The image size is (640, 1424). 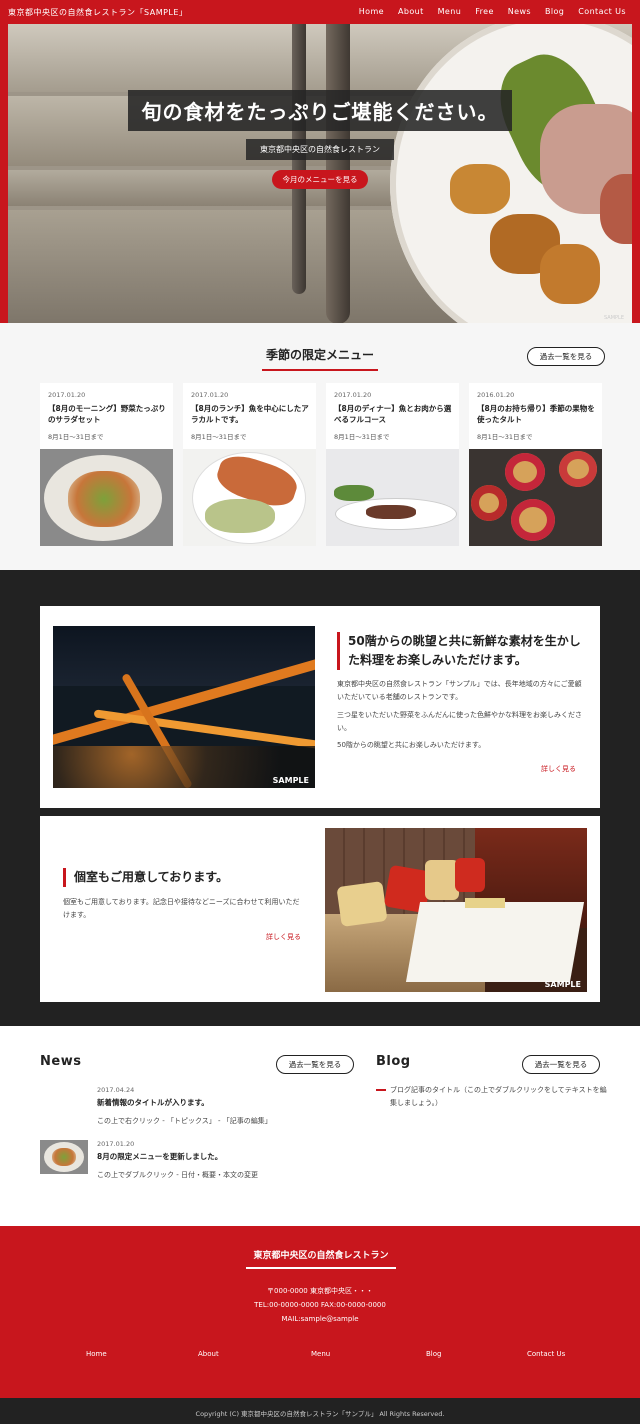 I want to click on hero-frame-right, so click(x=636, y=173).